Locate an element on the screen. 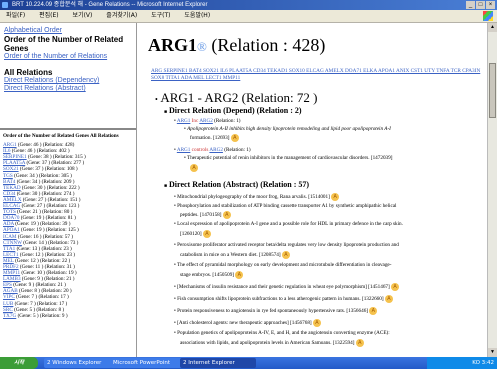 The width and height of the screenshot is (497, 369). abstract-badge-row: A is located at coordinates (194, 168).